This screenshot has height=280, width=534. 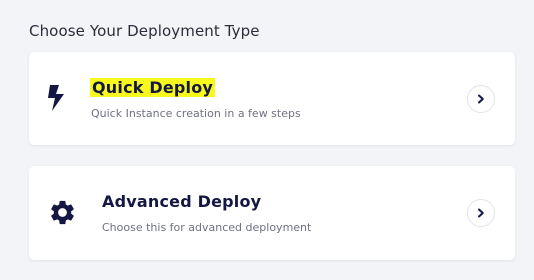 What do you see at coordinates (153, 87) in the screenshot?
I see `quick-deploy-title: Quick Deploy` at bounding box center [153, 87].